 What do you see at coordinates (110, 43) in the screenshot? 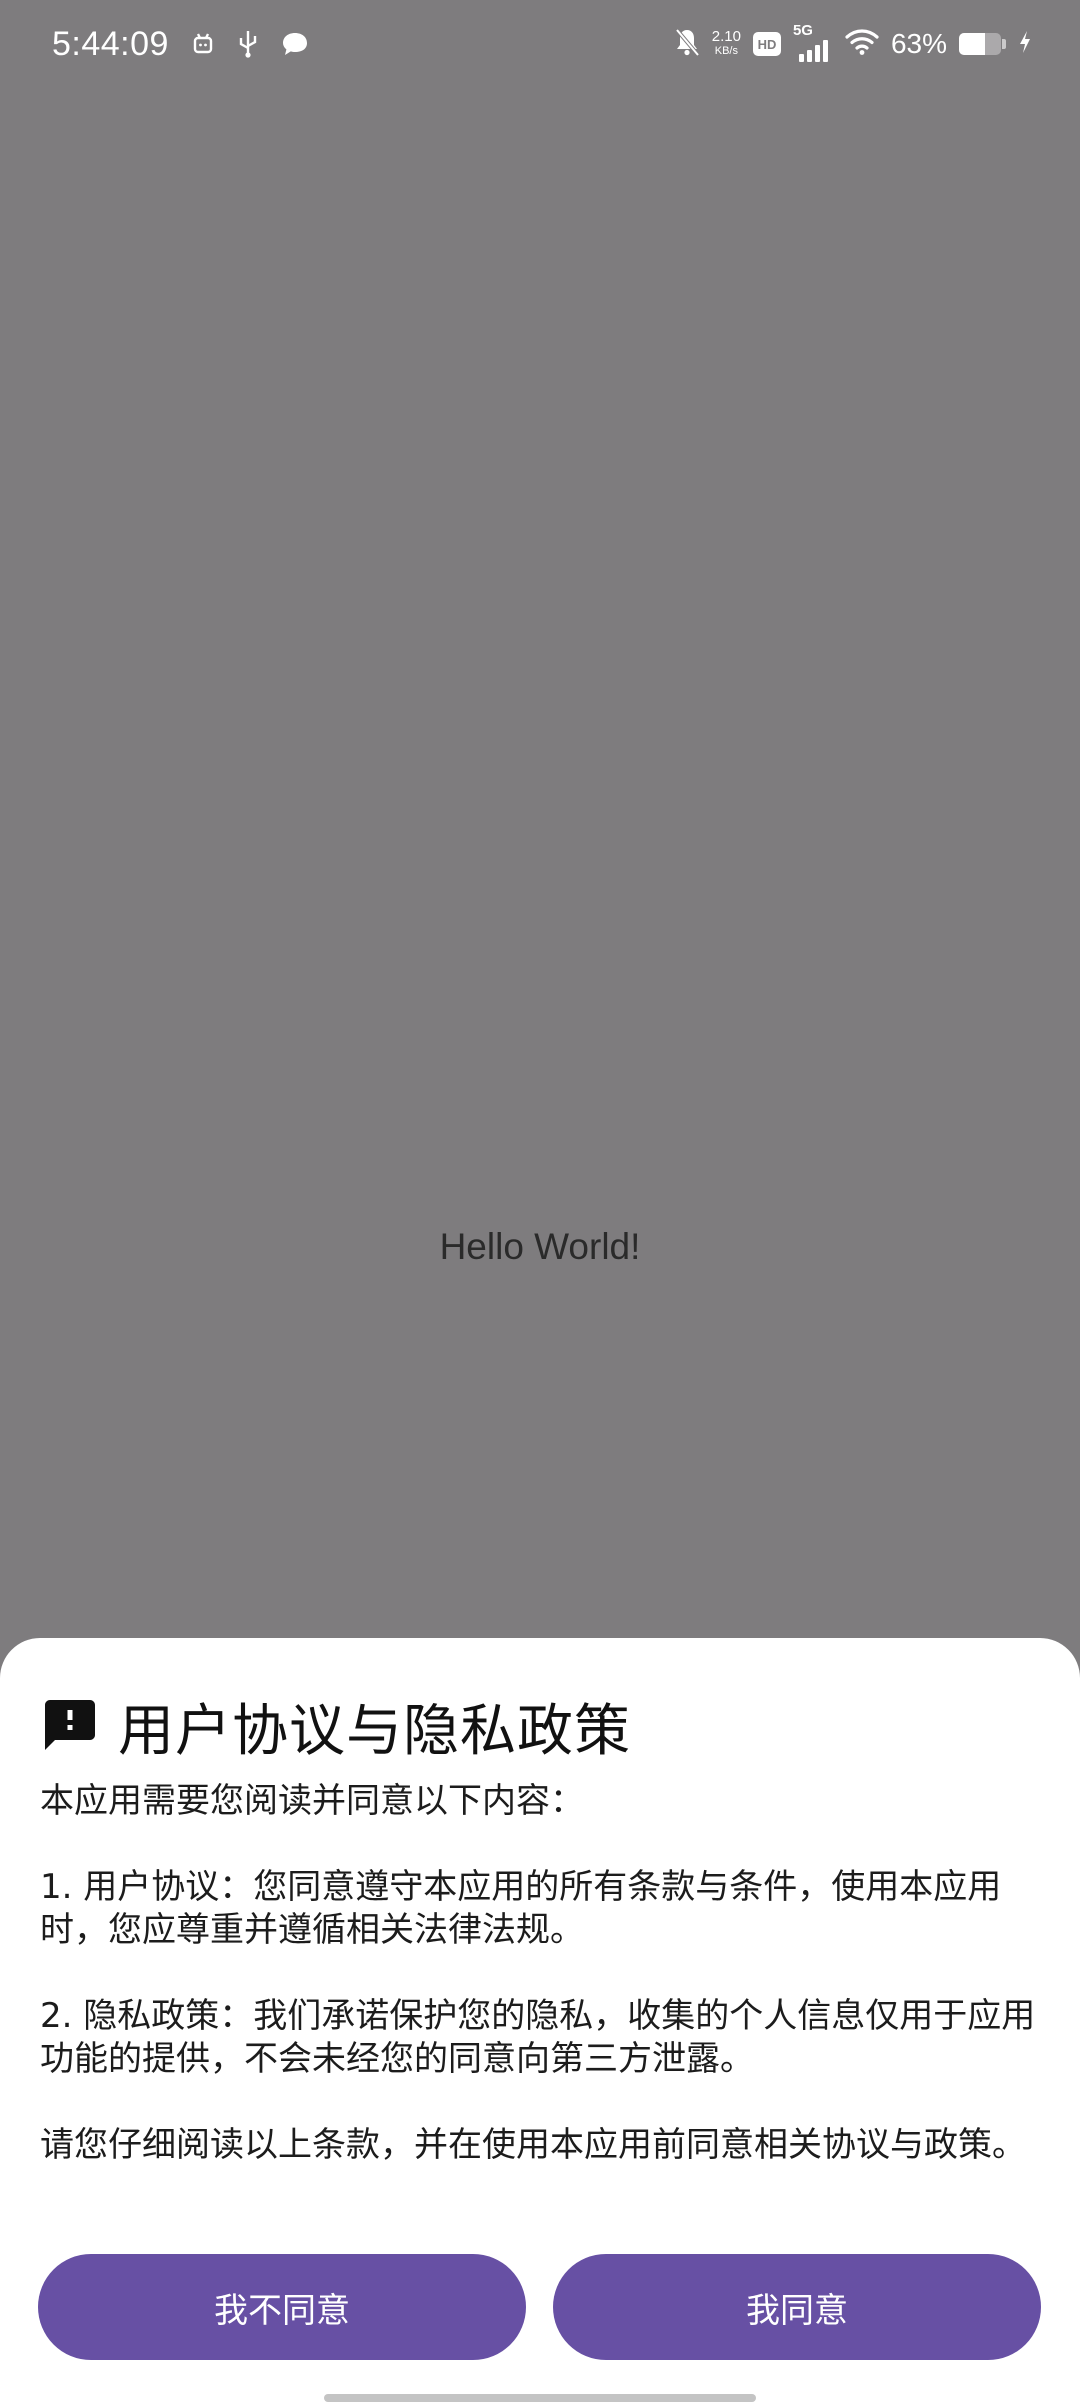
I see `status-time: 5:44:09` at bounding box center [110, 43].